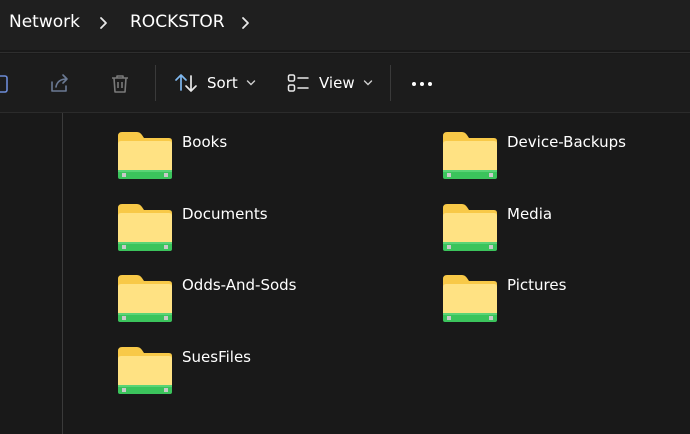  I want to click on copy-path-icon, so click(8, 84).